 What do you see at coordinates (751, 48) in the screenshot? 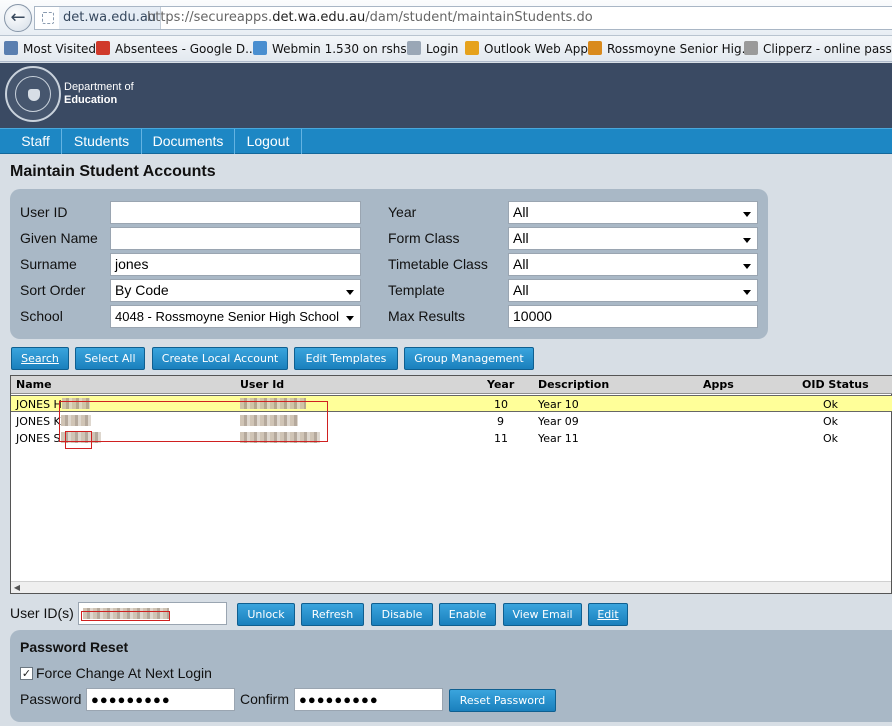
I see `star-icon` at bounding box center [751, 48].